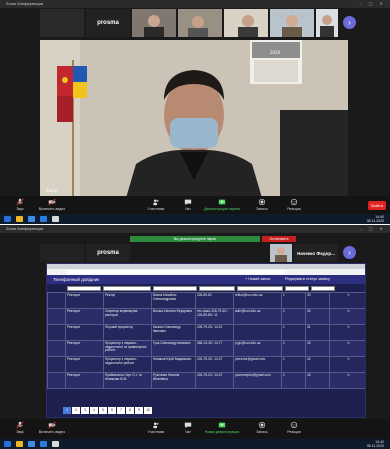  What do you see at coordinates (375, 219) in the screenshot?
I see `system-clock: 14:40 08.11.2020` at bounding box center [375, 219].